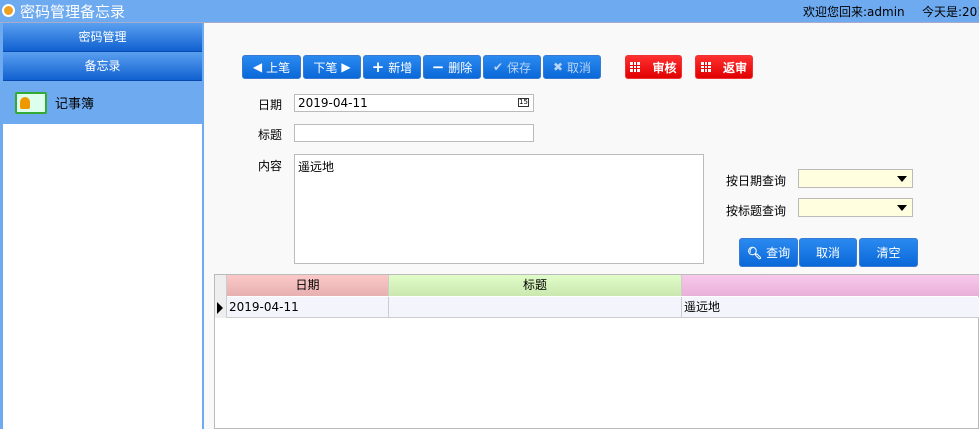  Describe the element at coordinates (102, 66) in the screenshot. I see `sidebar-section-memo: 备忘录` at that location.